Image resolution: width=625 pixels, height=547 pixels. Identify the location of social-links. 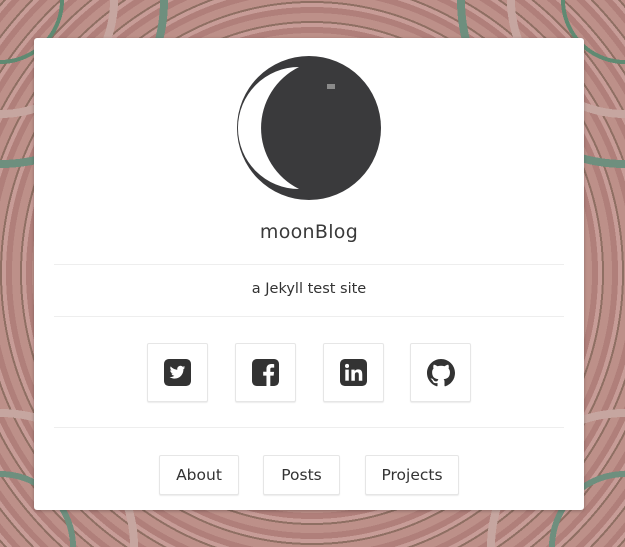
(309, 372).